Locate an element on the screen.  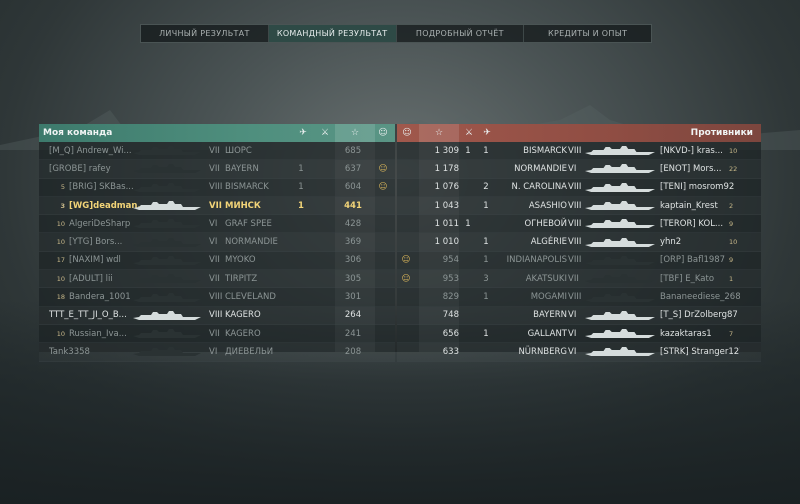
ship-name: TIRPITZ is located at coordinates (241, 278).